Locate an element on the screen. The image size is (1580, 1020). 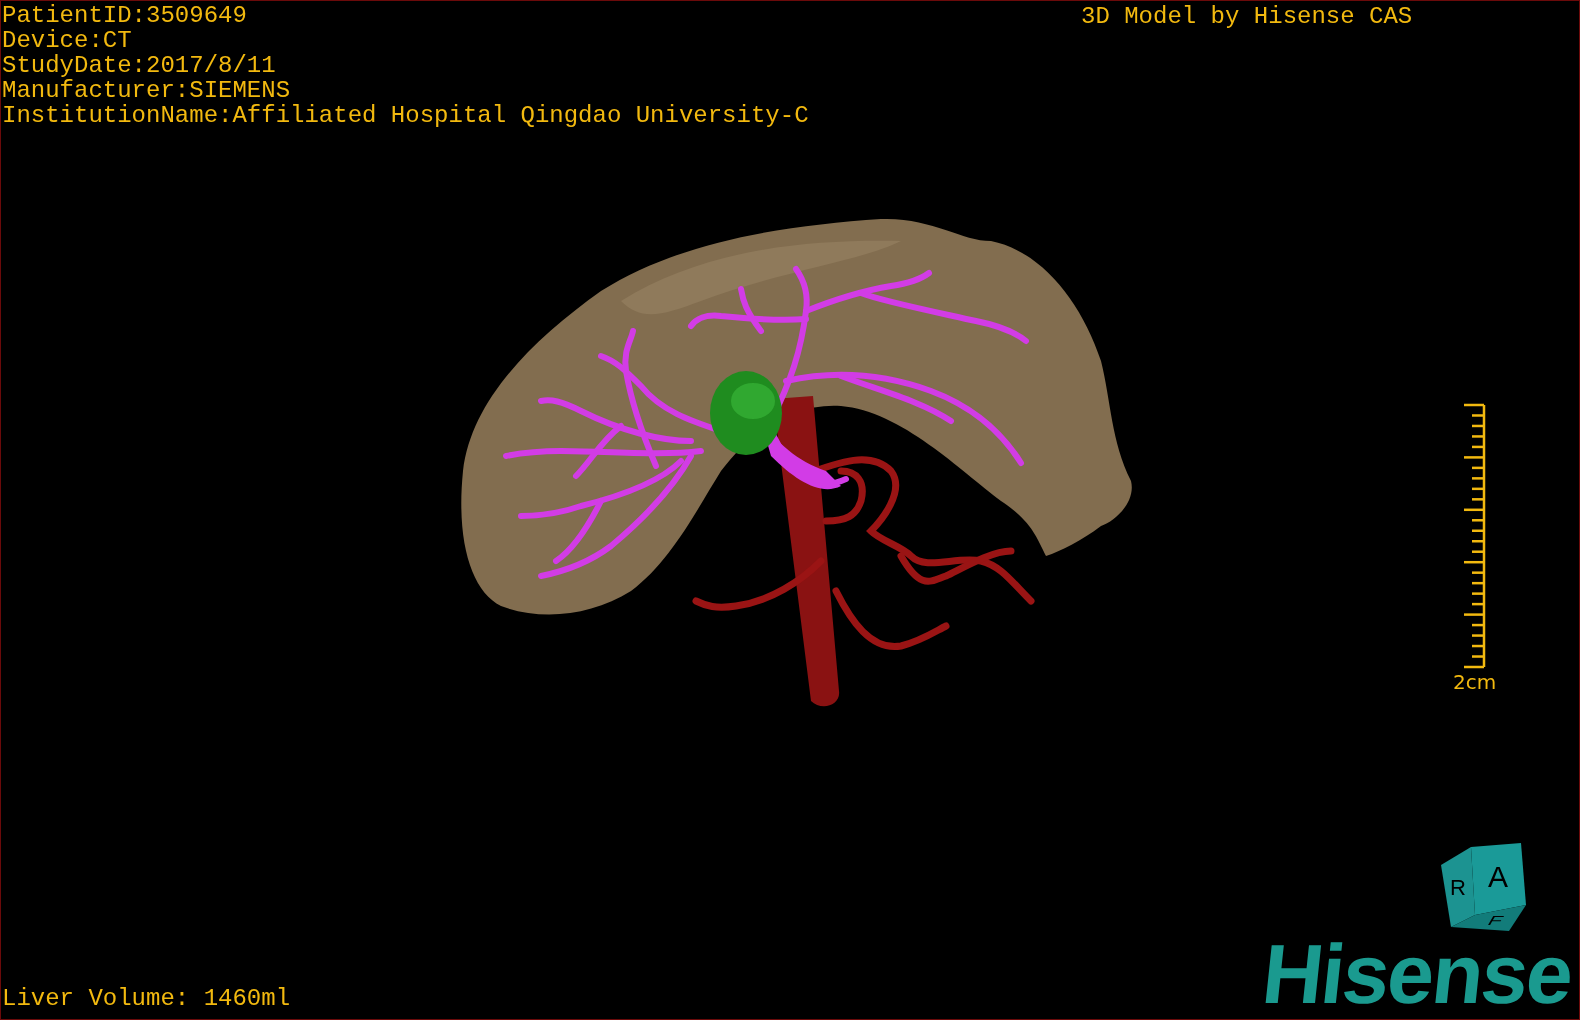
cube-face-label: A is located at coordinates (1498, 876).